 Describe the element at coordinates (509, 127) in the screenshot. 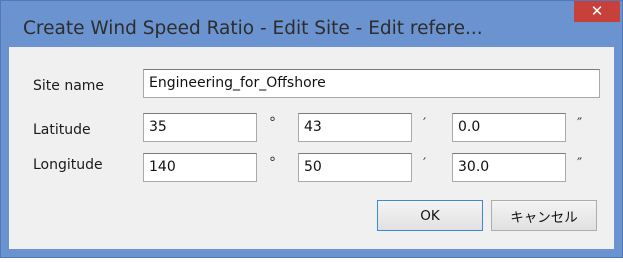

I see `latitude-seconds-input: 0.0` at that location.